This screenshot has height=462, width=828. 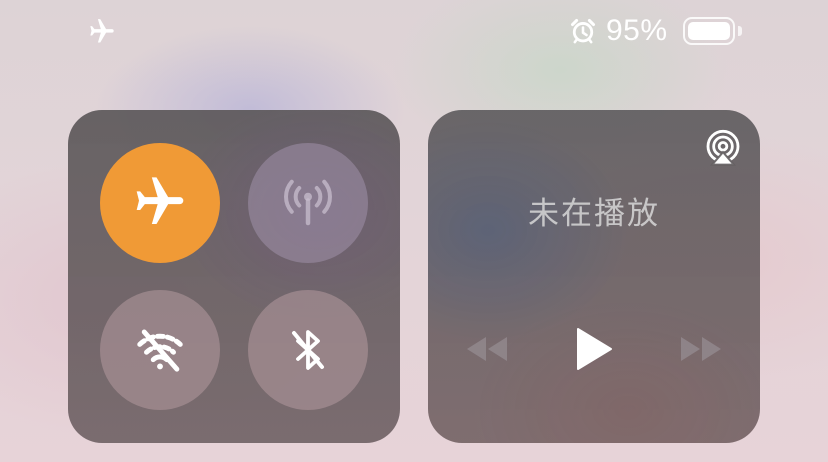 What do you see at coordinates (594, 214) in the screenshot?
I see `now-playing-status: 未在播放` at bounding box center [594, 214].